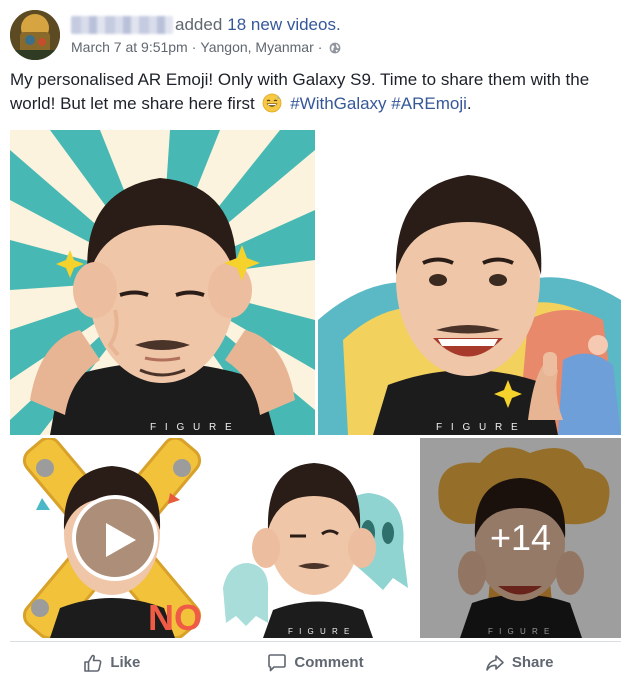 This screenshot has width=629, height=688. I want to click on post-meta: March 7 at 9:51pm · Yangon, Myanmar ·, so click(206, 47).